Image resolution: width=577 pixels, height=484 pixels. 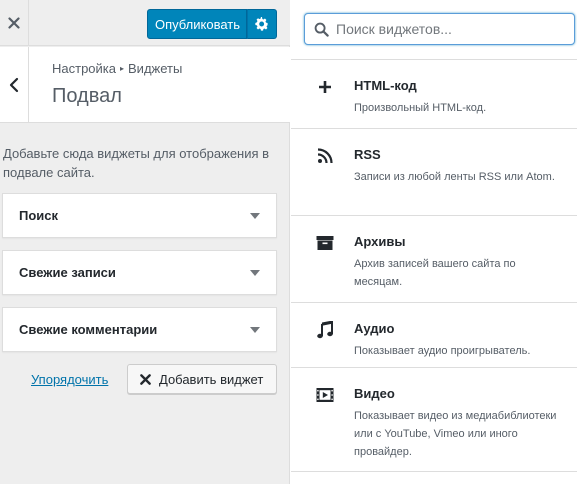 I want to click on publish-settings-button, so click(x=262, y=24).